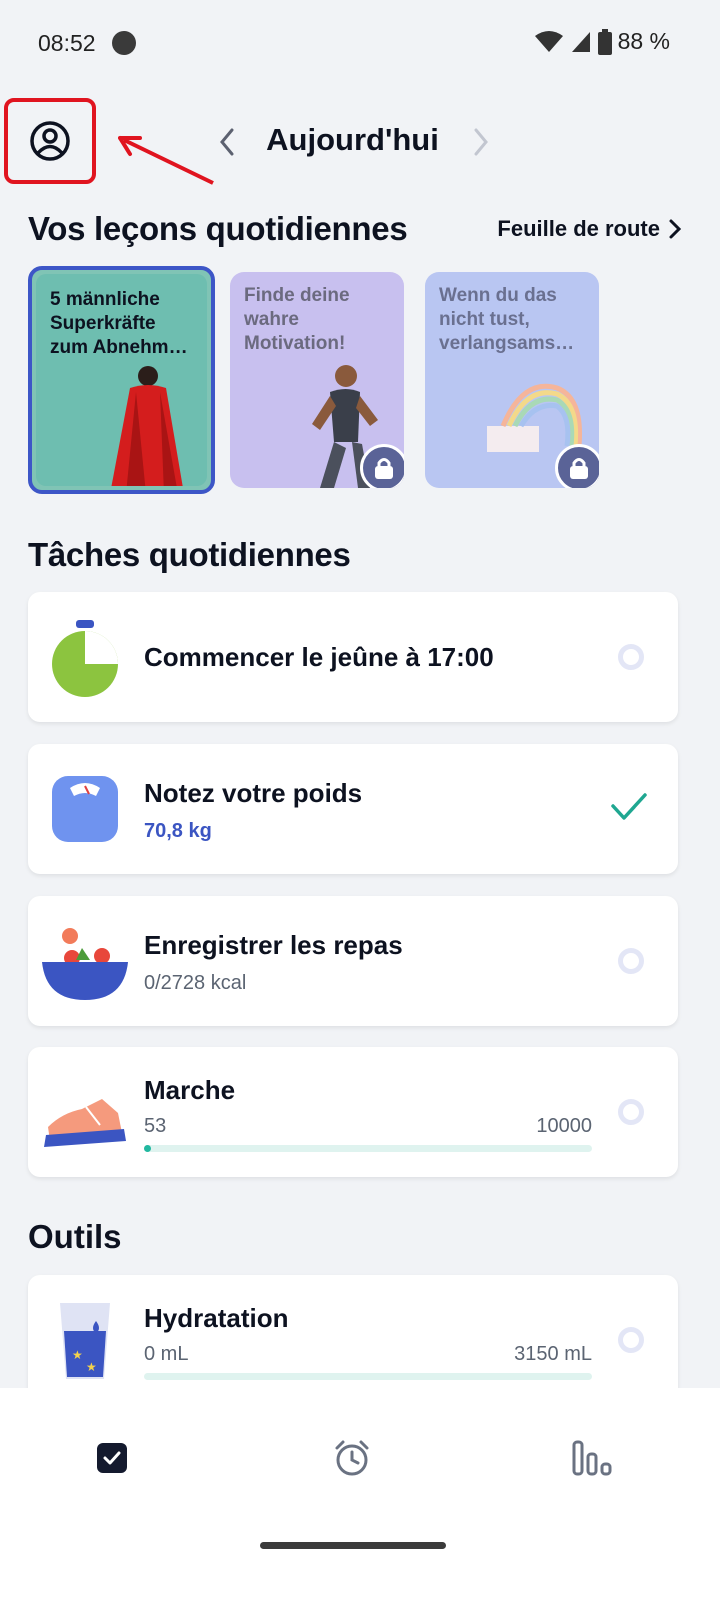  What do you see at coordinates (273, 945) in the screenshot?
I see `task-title: Enregistrer les repas` at bounding box center [273, 945].